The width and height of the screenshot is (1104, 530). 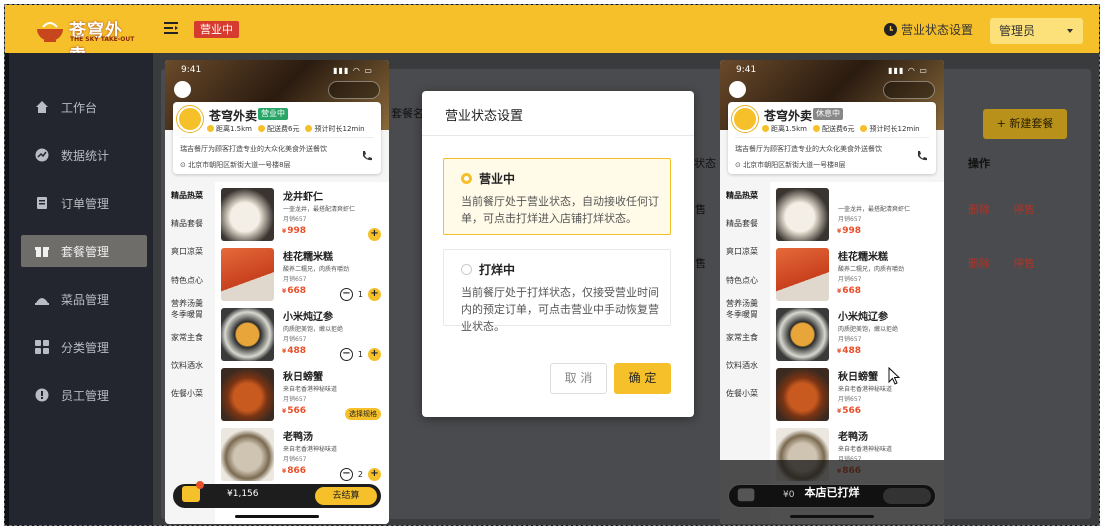 I want to click on sidebar-item-categories: 分类管理, so click(x=84, y=347).